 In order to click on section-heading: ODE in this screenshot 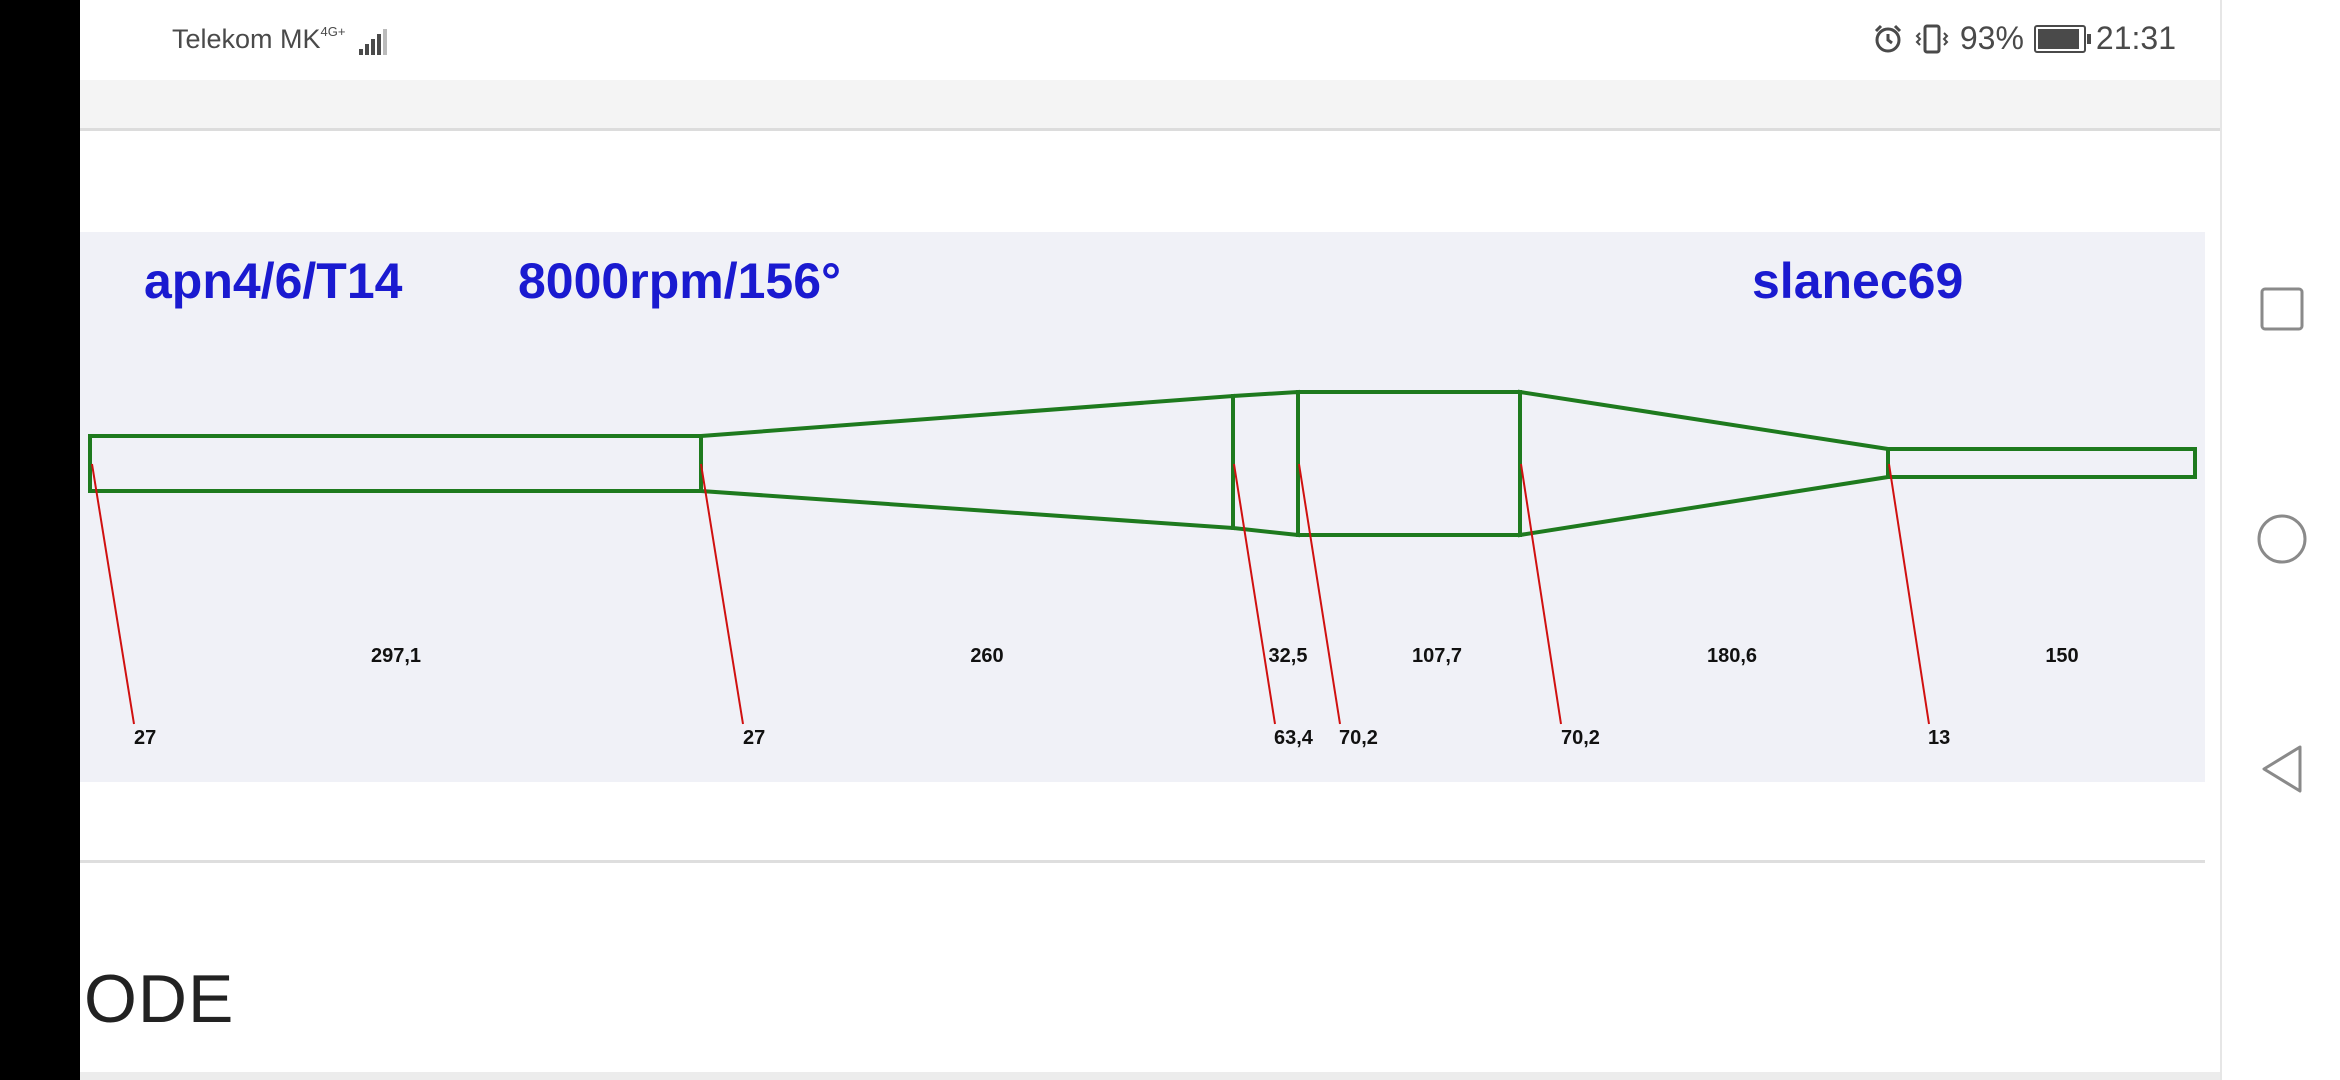, I will do `click(159, 999)`.